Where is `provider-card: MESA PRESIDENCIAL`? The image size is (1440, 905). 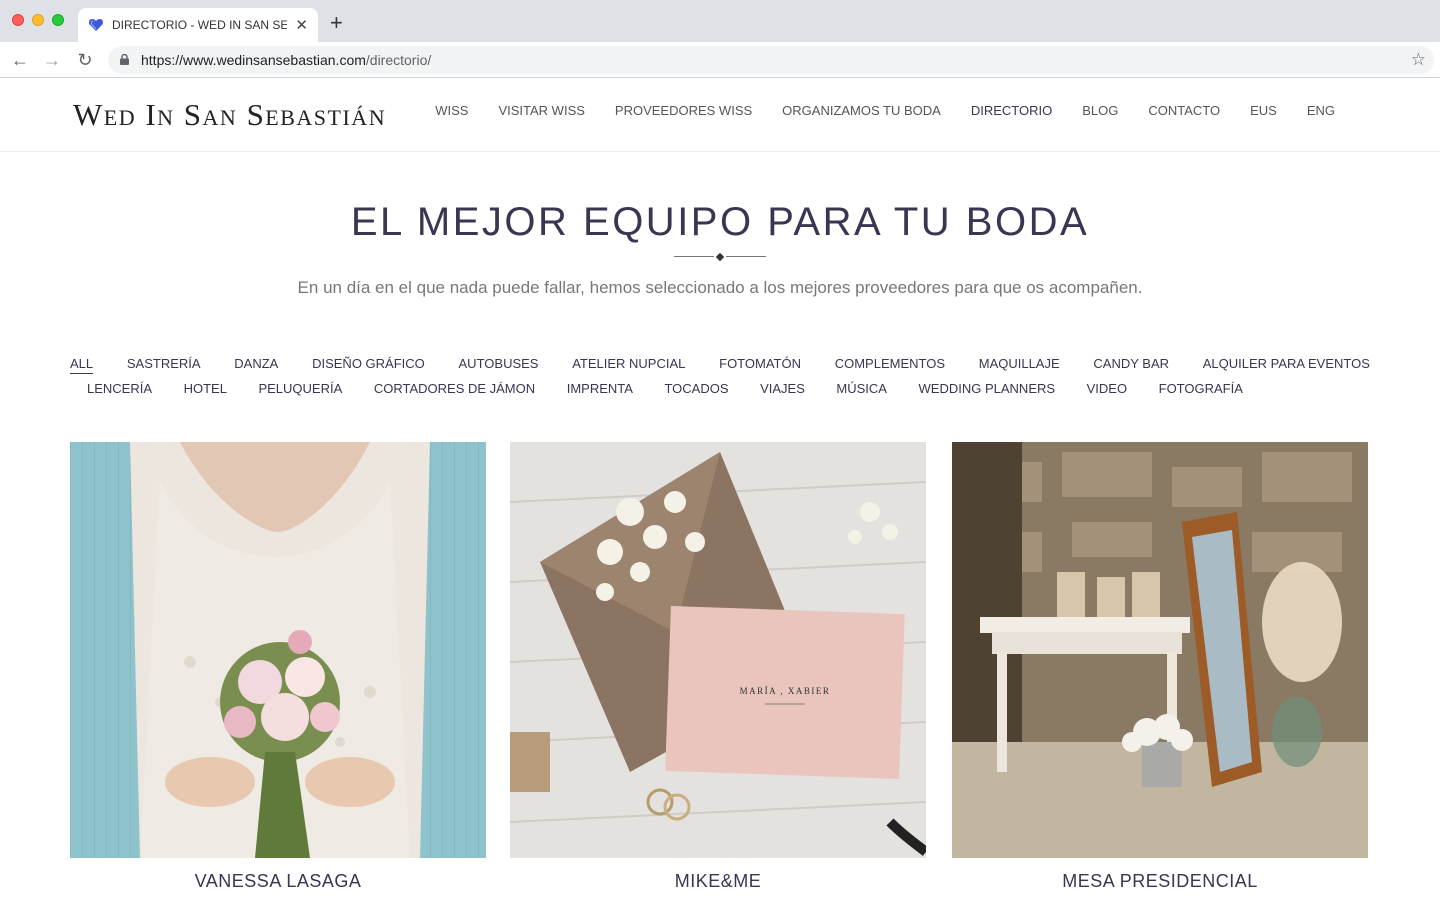 provider-card: MESA PRESIDENCIAL is located at coordinates (1160, 667).